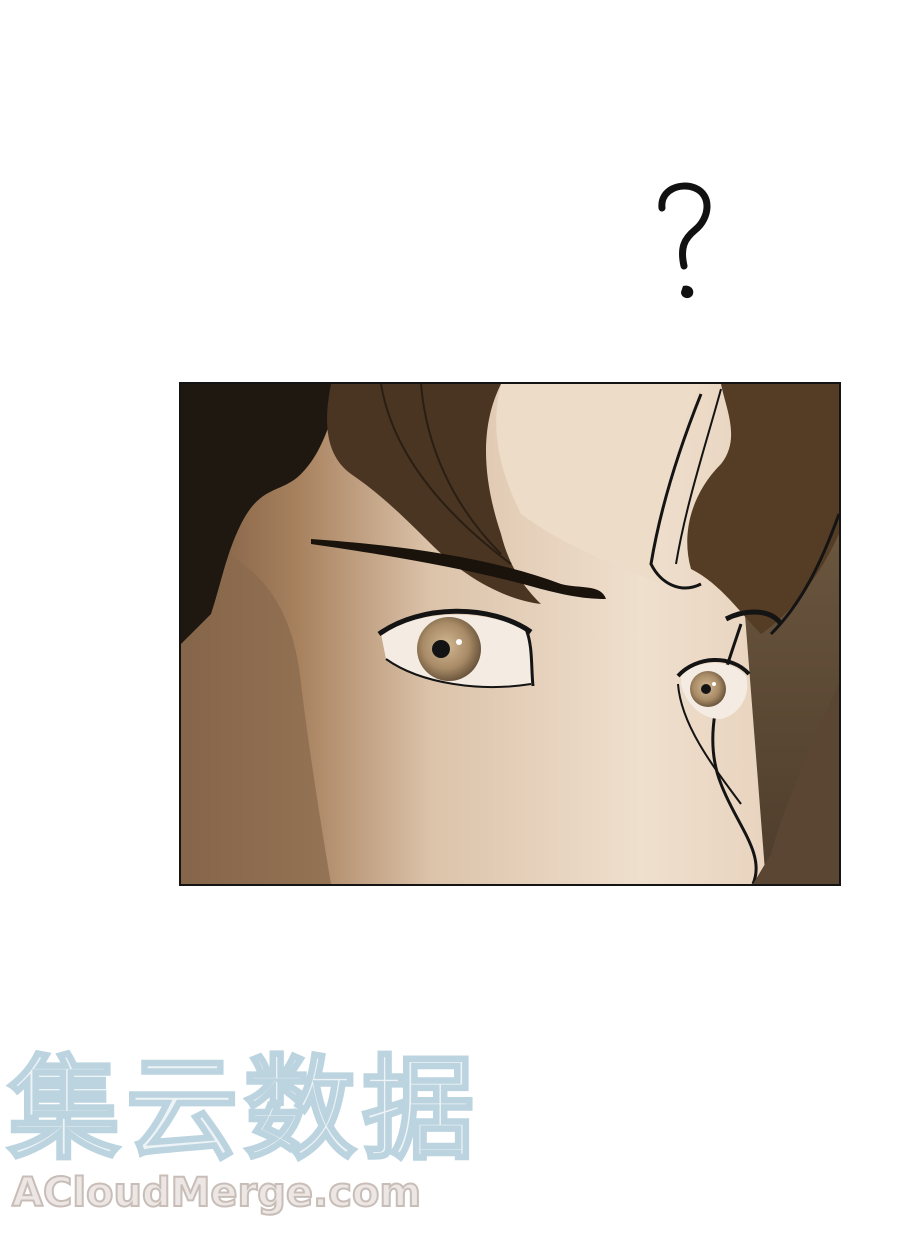 This screenshot has height=1237, width=900. What do you see at coordinates (243, 1110) in the screenshot?
I see `watermark-chinese-text: 集云数据` at bounding box center [243, 1110].